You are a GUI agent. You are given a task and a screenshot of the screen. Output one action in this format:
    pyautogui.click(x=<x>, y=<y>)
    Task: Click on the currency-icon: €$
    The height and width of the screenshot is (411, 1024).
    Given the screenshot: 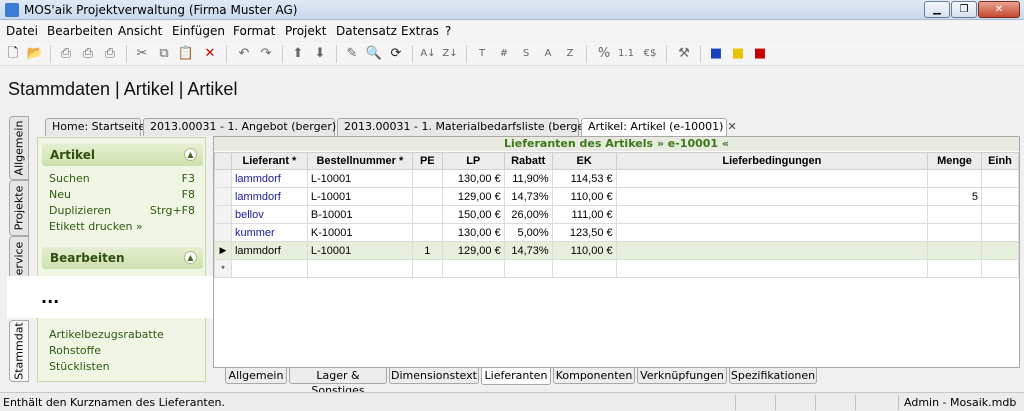 What is the action you would take?
    pyautogui.click(x=650, y=54)
    